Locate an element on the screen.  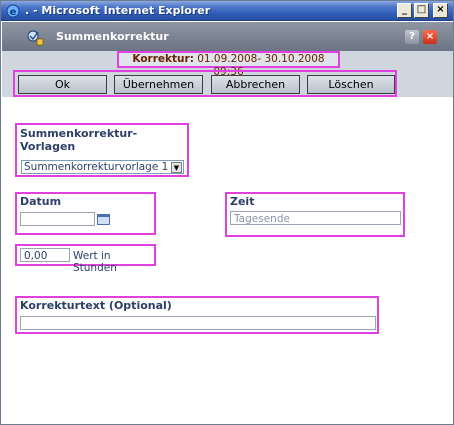
window-titlebar: e . - Microsoft Internet Explorer _ □ × is located at coordinates (227, 11).